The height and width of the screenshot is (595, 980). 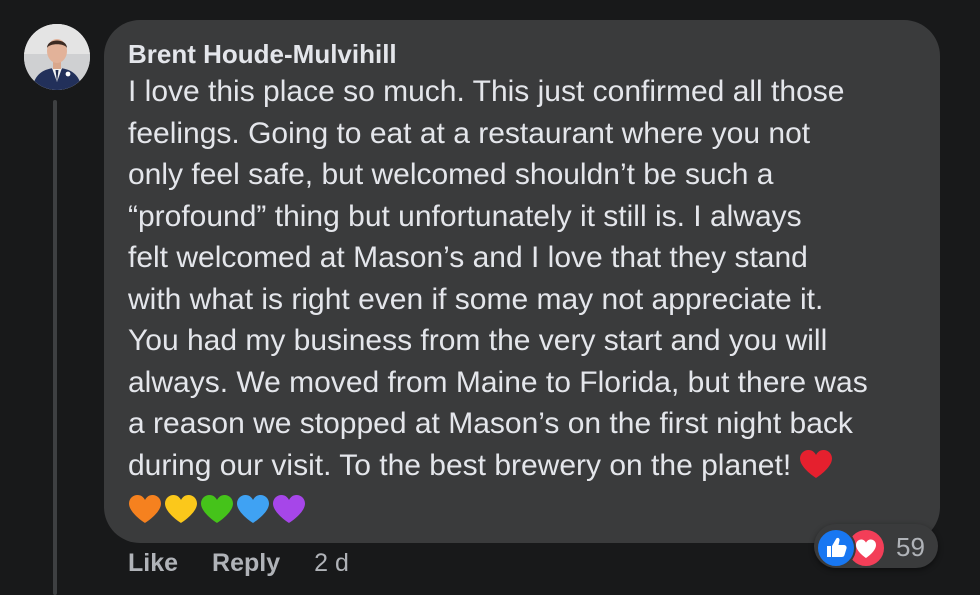 I want to click on reaction-summary: 59, so click(x=876, y=546).